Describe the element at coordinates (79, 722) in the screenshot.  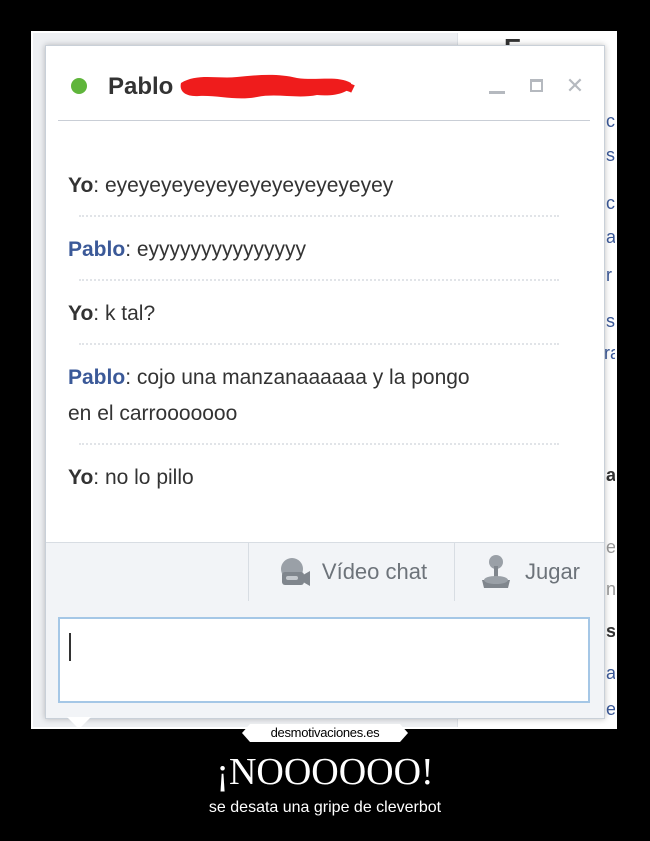
I see `chat-pointer-tail` at that location.